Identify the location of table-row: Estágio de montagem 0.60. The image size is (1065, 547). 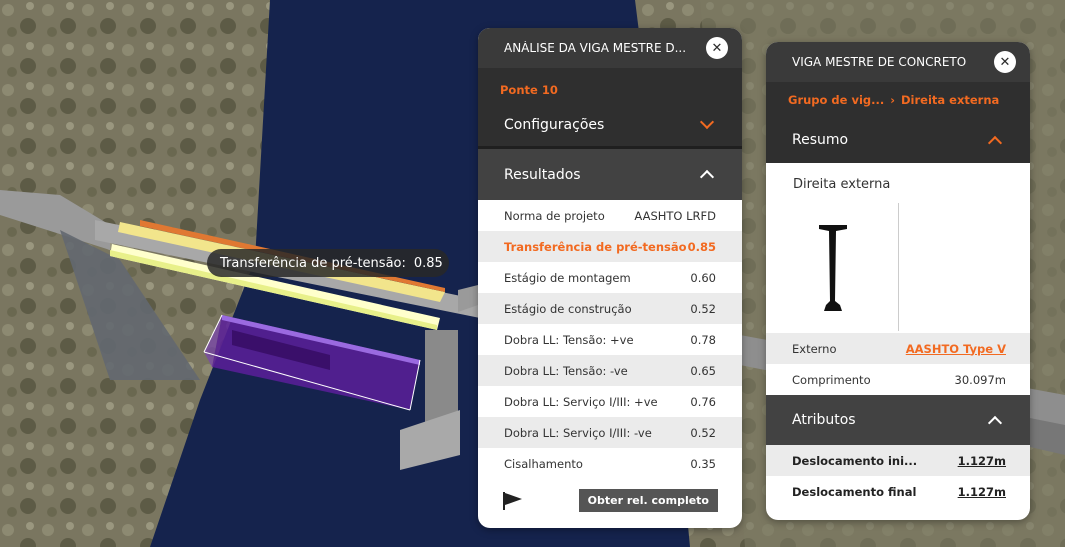
(610, 277).